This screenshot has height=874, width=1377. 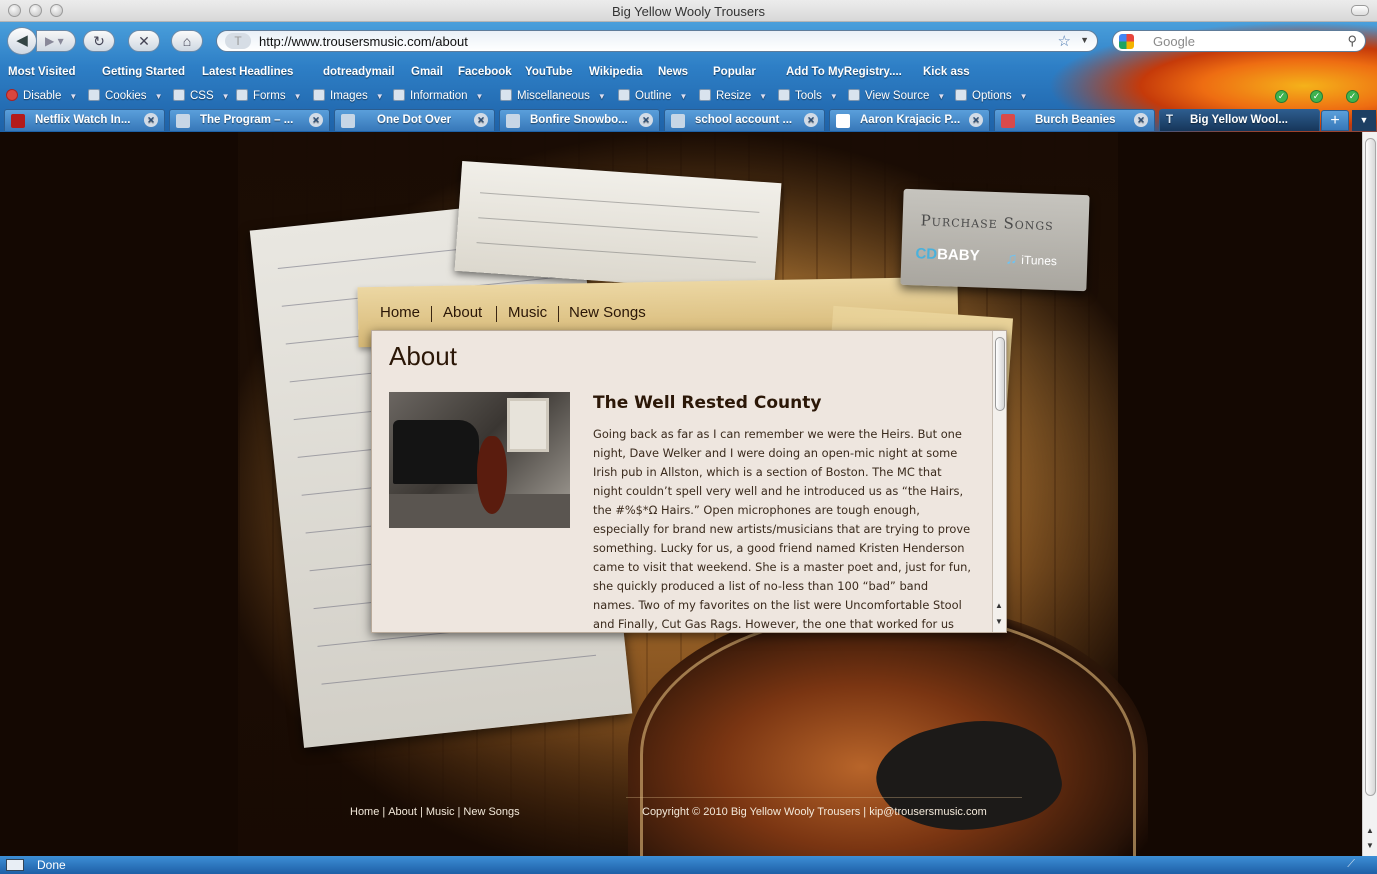 What do you see at coordinates (364, 812) in the screenshot?
I see `footer-home-link: Home` at bounding box center [364, 812].